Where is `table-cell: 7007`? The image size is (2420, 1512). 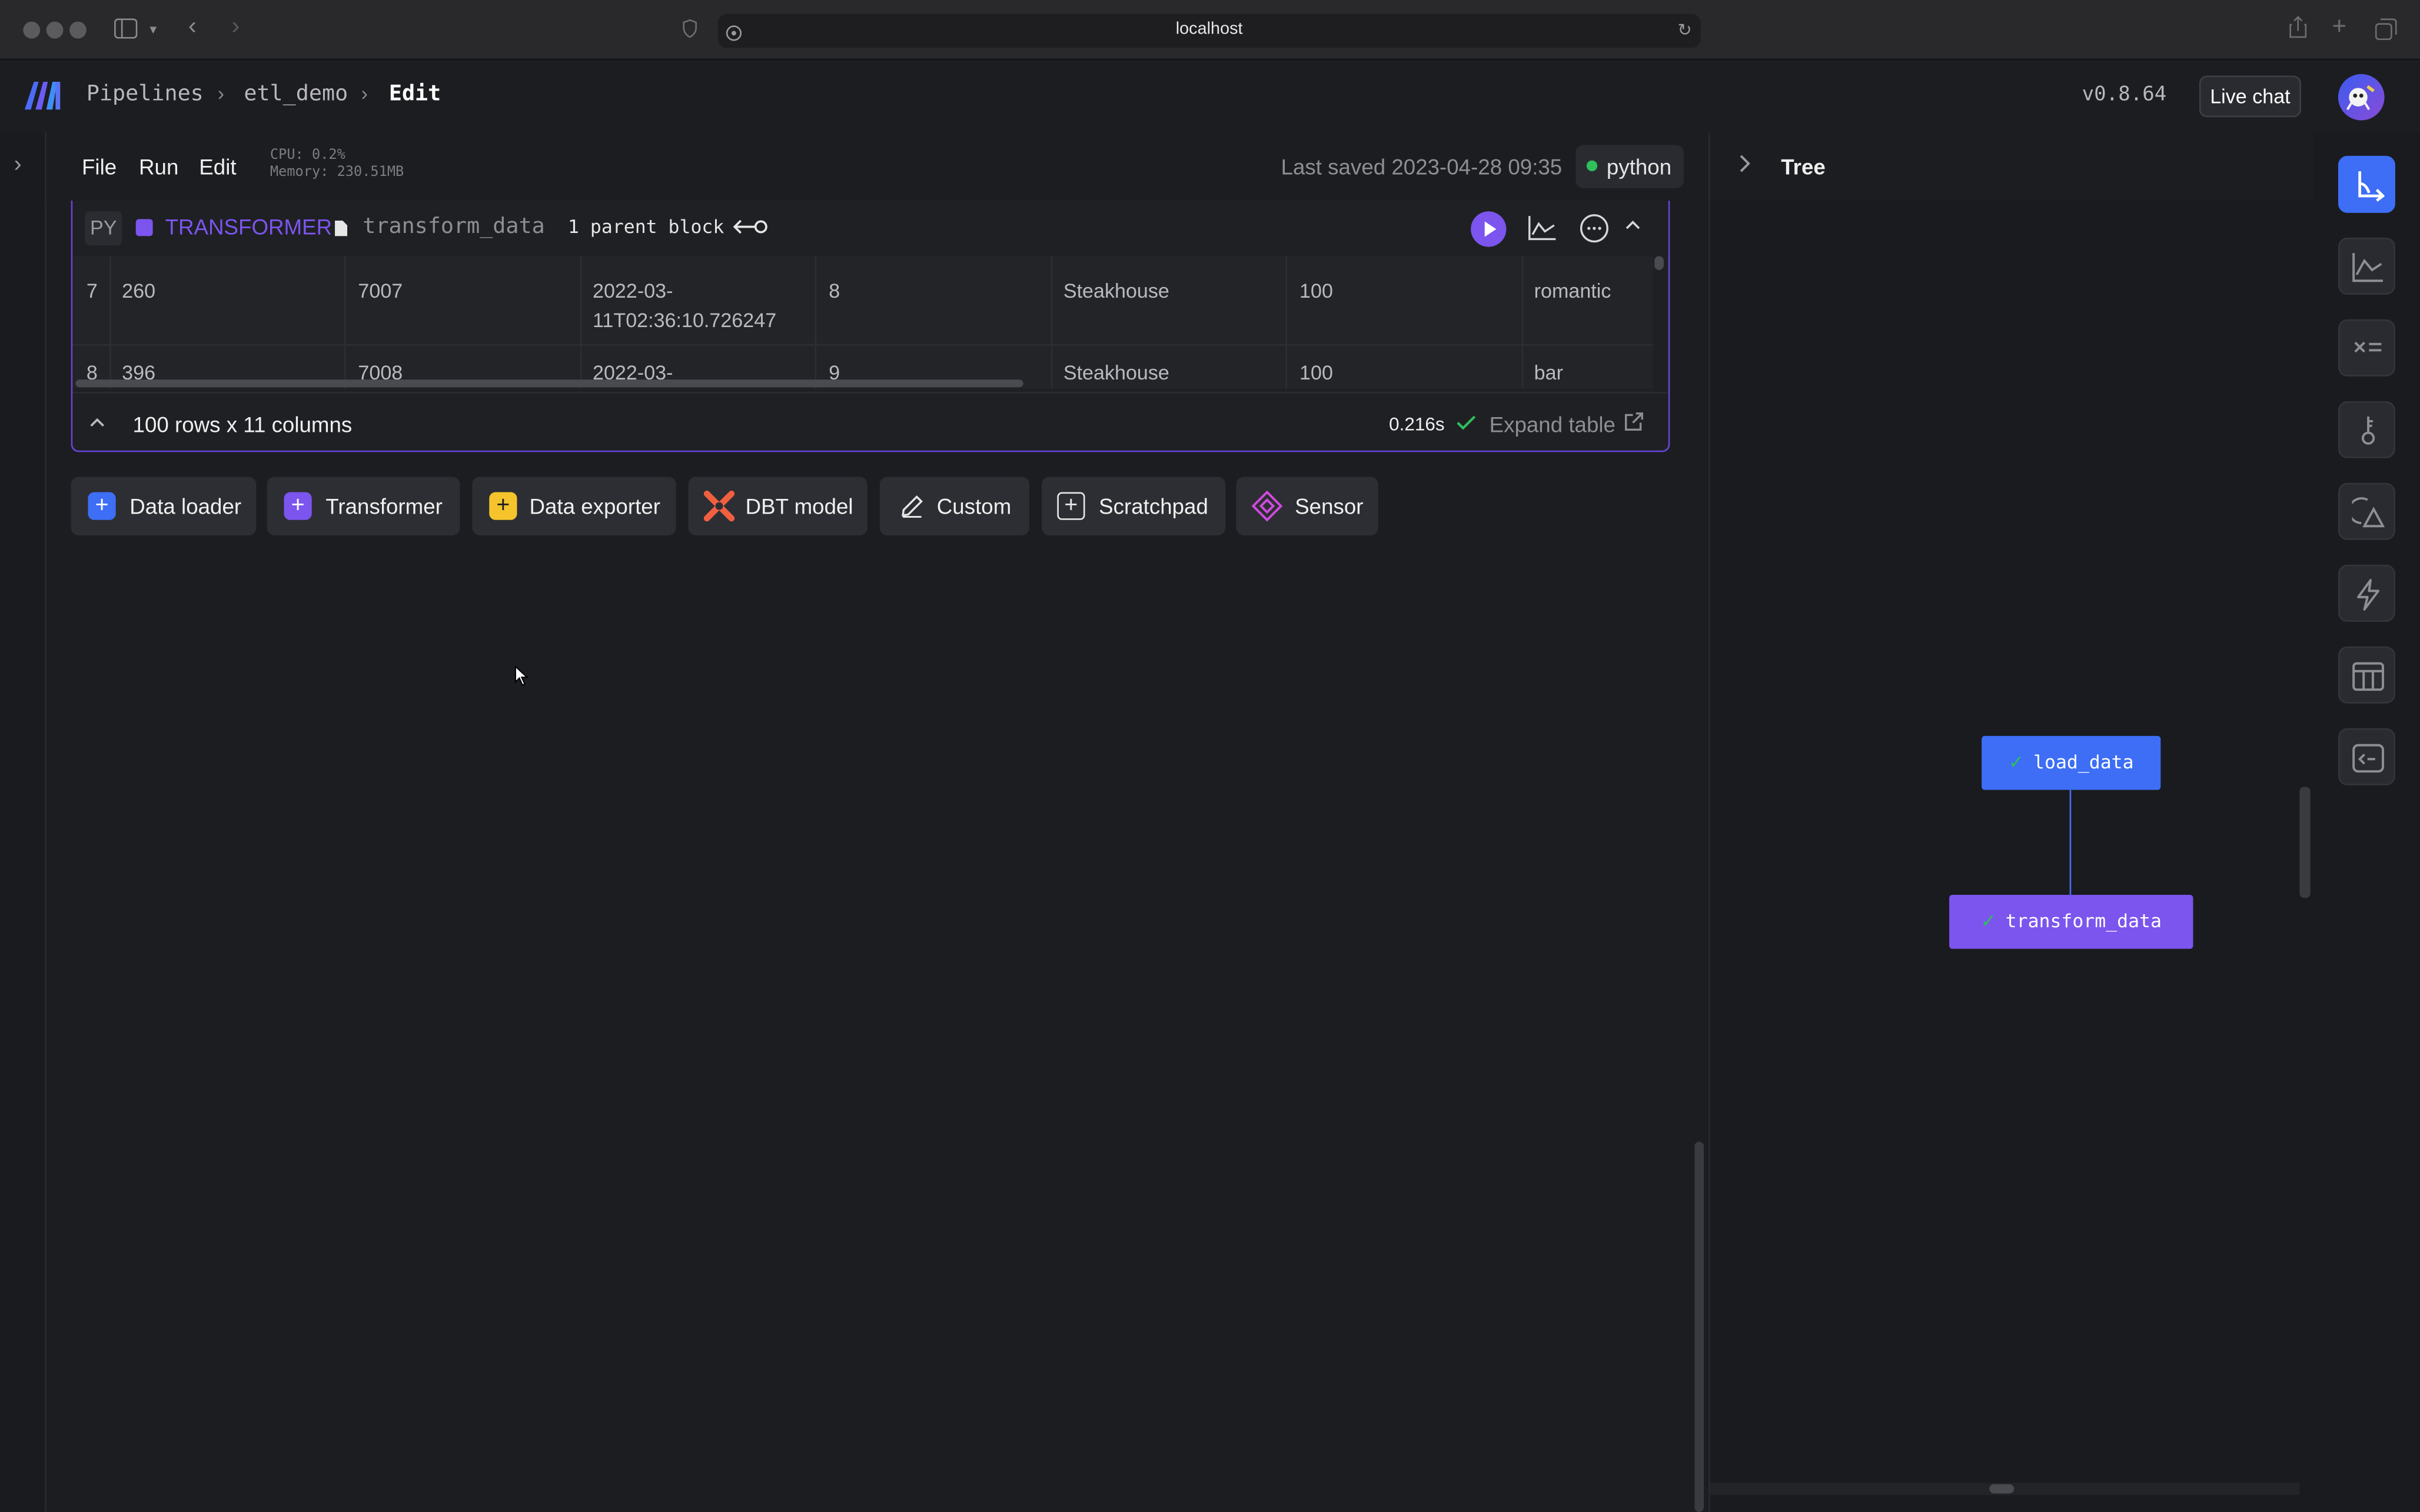 table-cell: 7007 is located at coordinates (380, 290).